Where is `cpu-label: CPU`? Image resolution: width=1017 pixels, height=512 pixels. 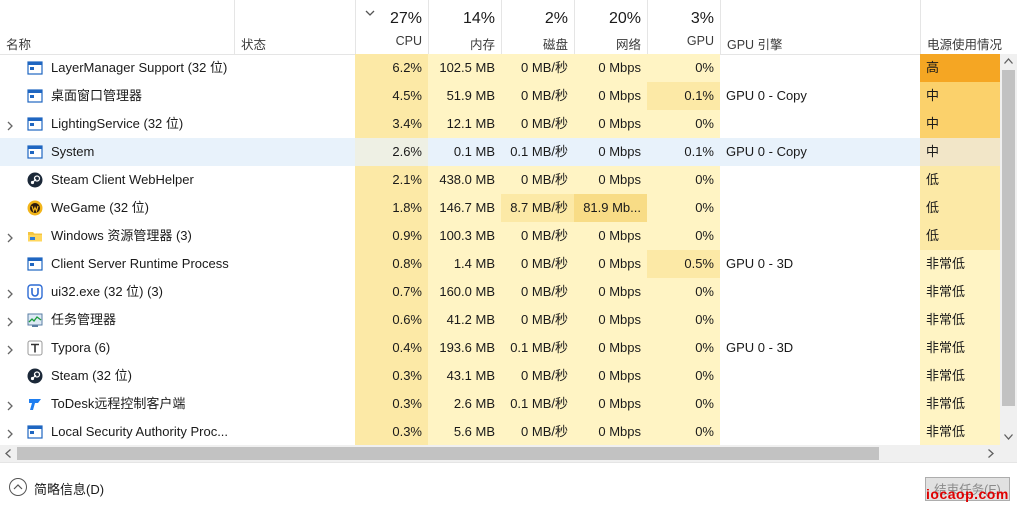 cpu-label: CPU is located at coordinates (408, 41).